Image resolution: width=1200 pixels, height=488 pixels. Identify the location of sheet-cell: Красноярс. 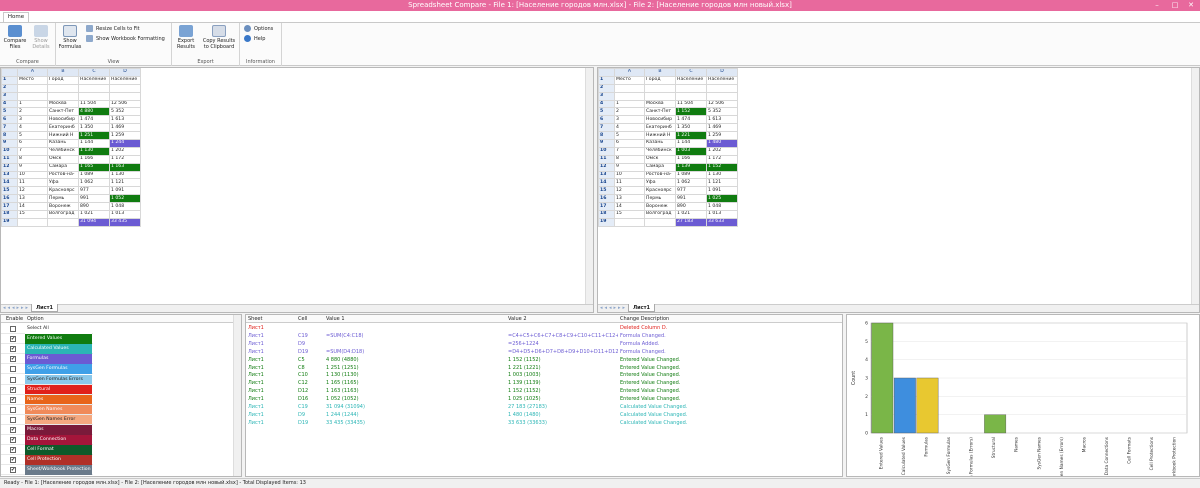
(63, 191).